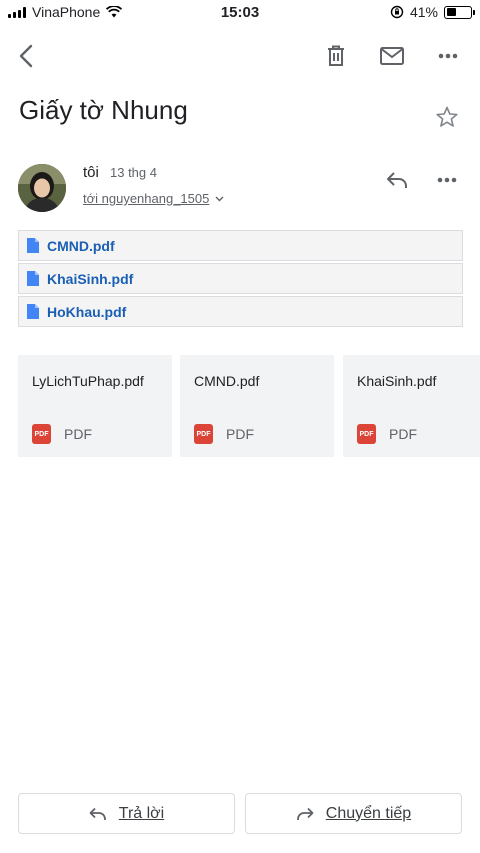 This screenshot has width=480, height=853. I want to click on forward-icon, so click(305, 813).